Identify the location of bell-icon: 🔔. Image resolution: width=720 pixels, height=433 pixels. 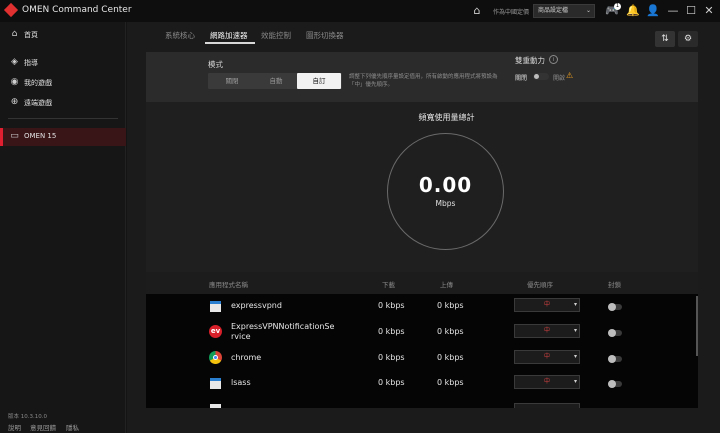
(633, 11).